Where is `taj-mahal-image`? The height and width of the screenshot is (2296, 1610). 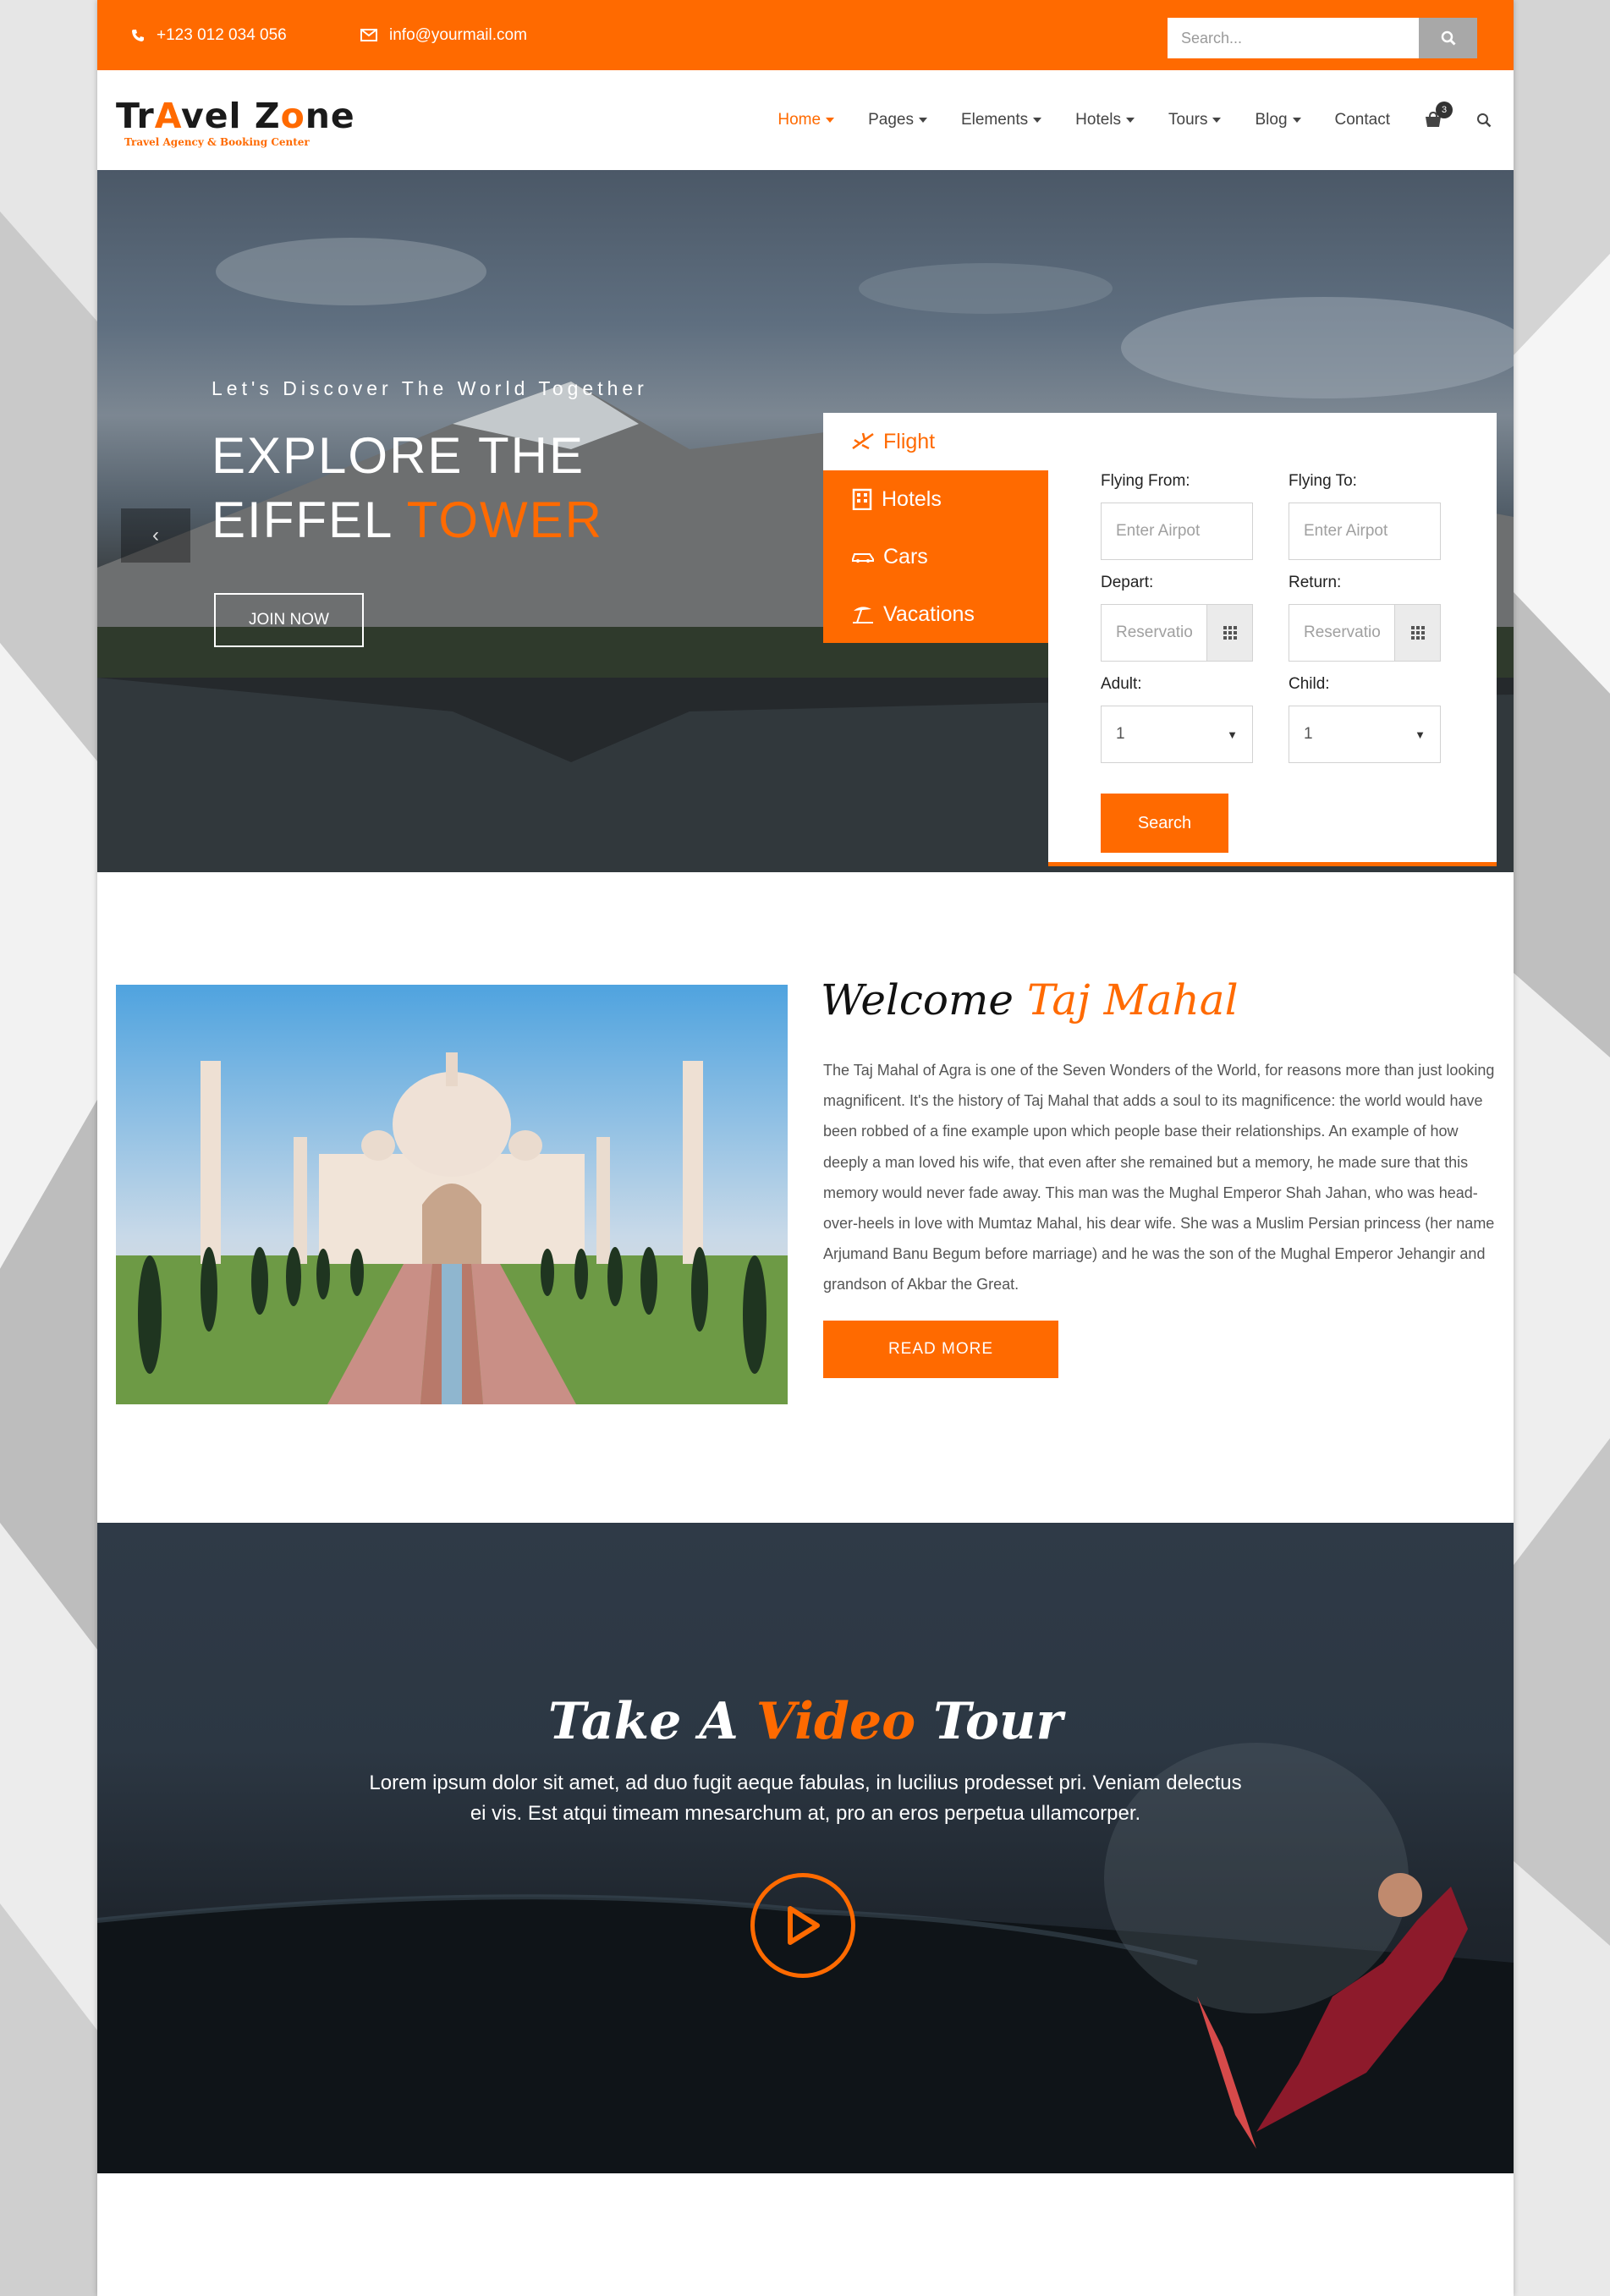 taj-mahal-image is located at coordinates (452, 1194).